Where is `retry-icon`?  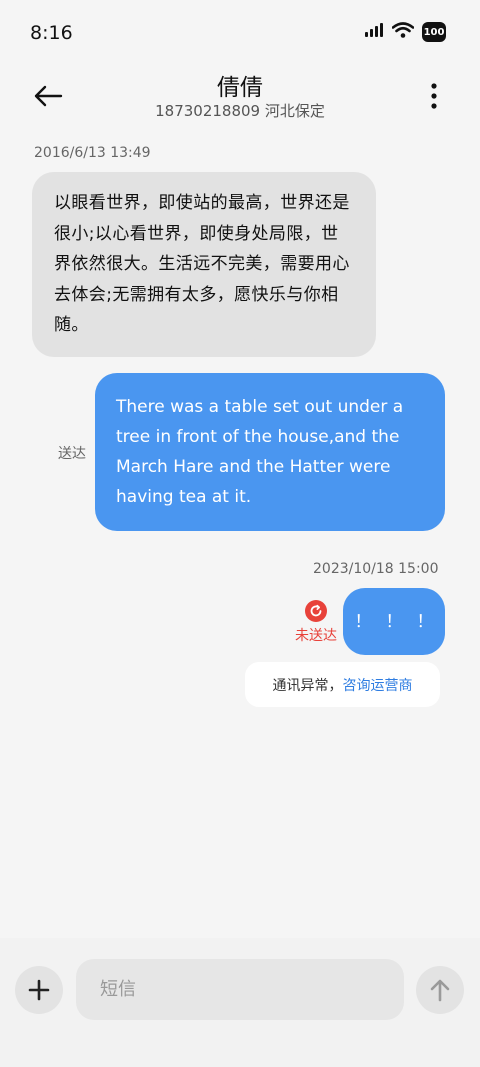
retry-icon is located at coordinates (316, 611).